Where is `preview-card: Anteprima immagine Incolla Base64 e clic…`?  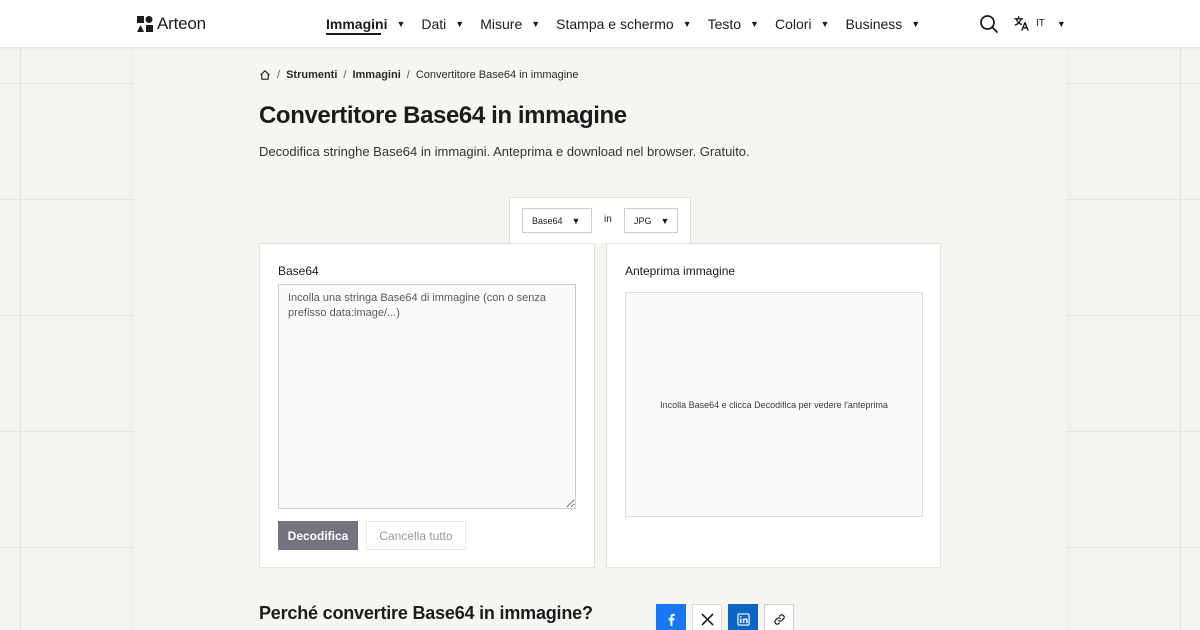
preview-card: Anteprima immagine Incolla Base64 e clic… is located at coordinates (773, 405).